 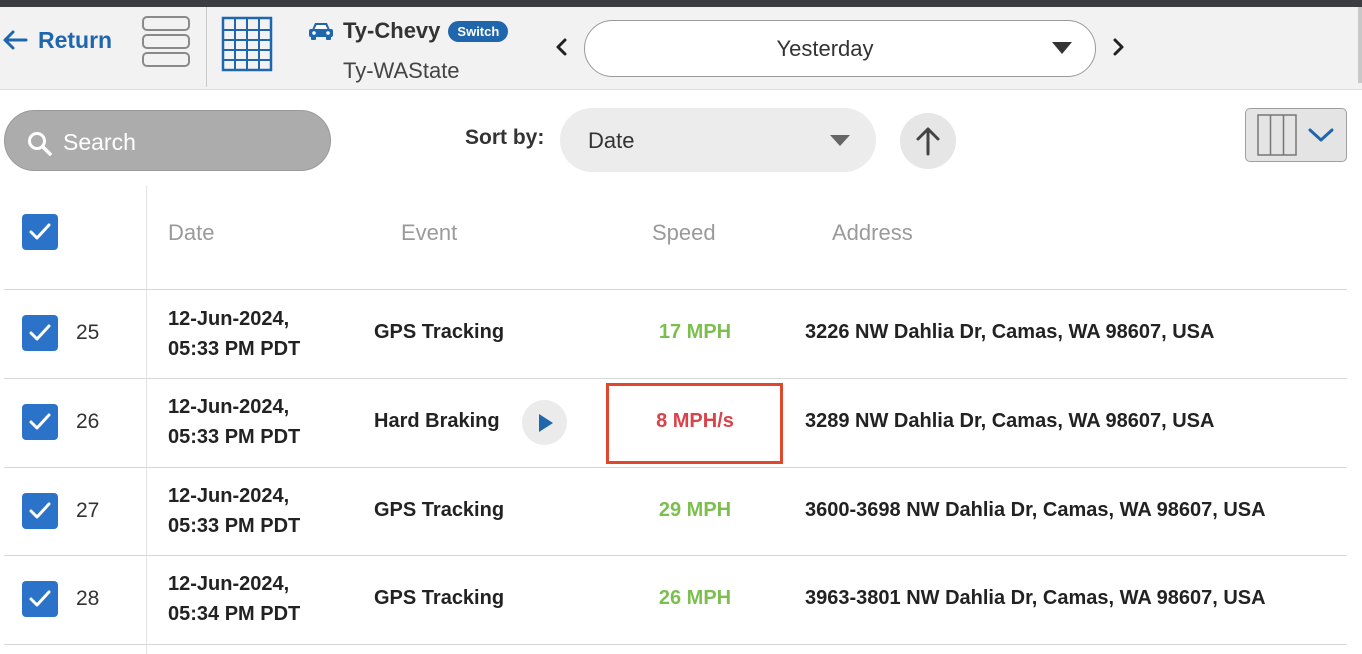 I want to click on switch-vehicle-button: Switch, so click(x=478, y=31).